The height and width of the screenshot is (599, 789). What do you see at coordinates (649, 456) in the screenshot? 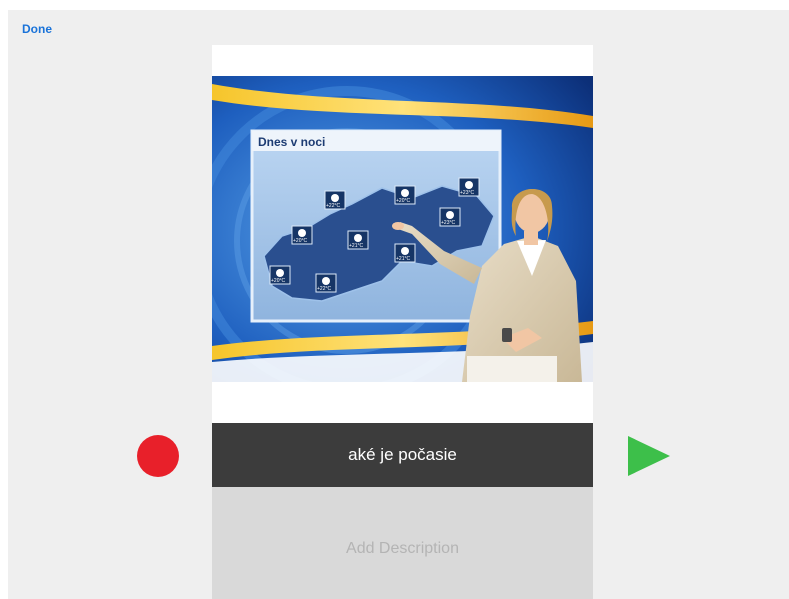
I see `play-icon` at bounding box center [649, 456].